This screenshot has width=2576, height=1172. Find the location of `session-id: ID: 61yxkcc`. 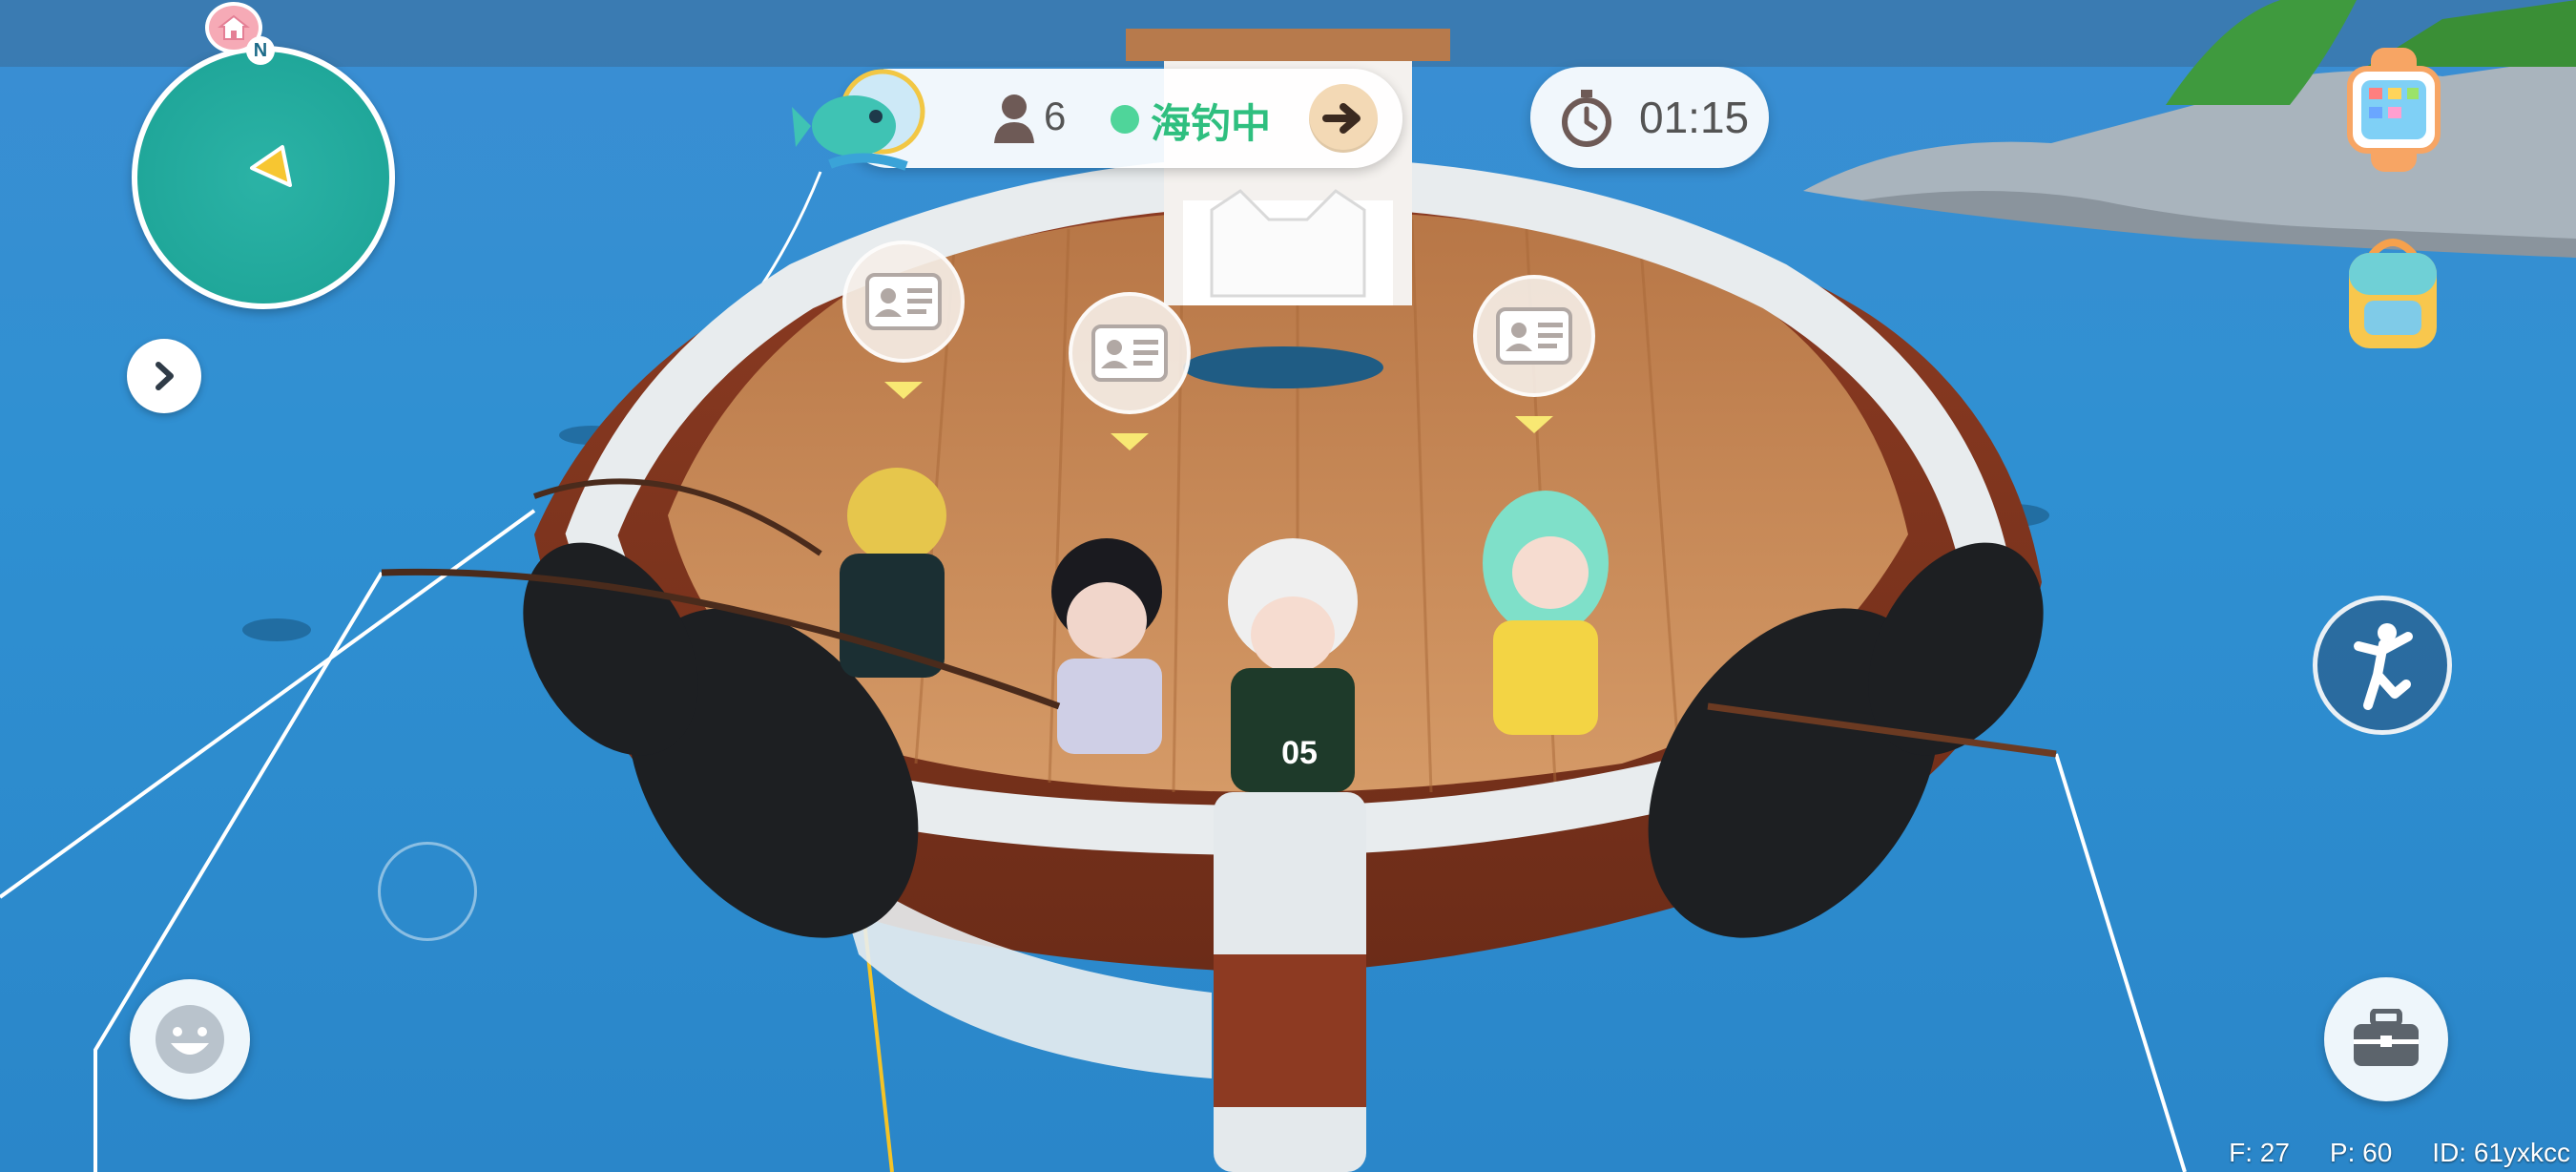

session-id: ID: 61yxkcc is located at coordinates (2501, 1152).